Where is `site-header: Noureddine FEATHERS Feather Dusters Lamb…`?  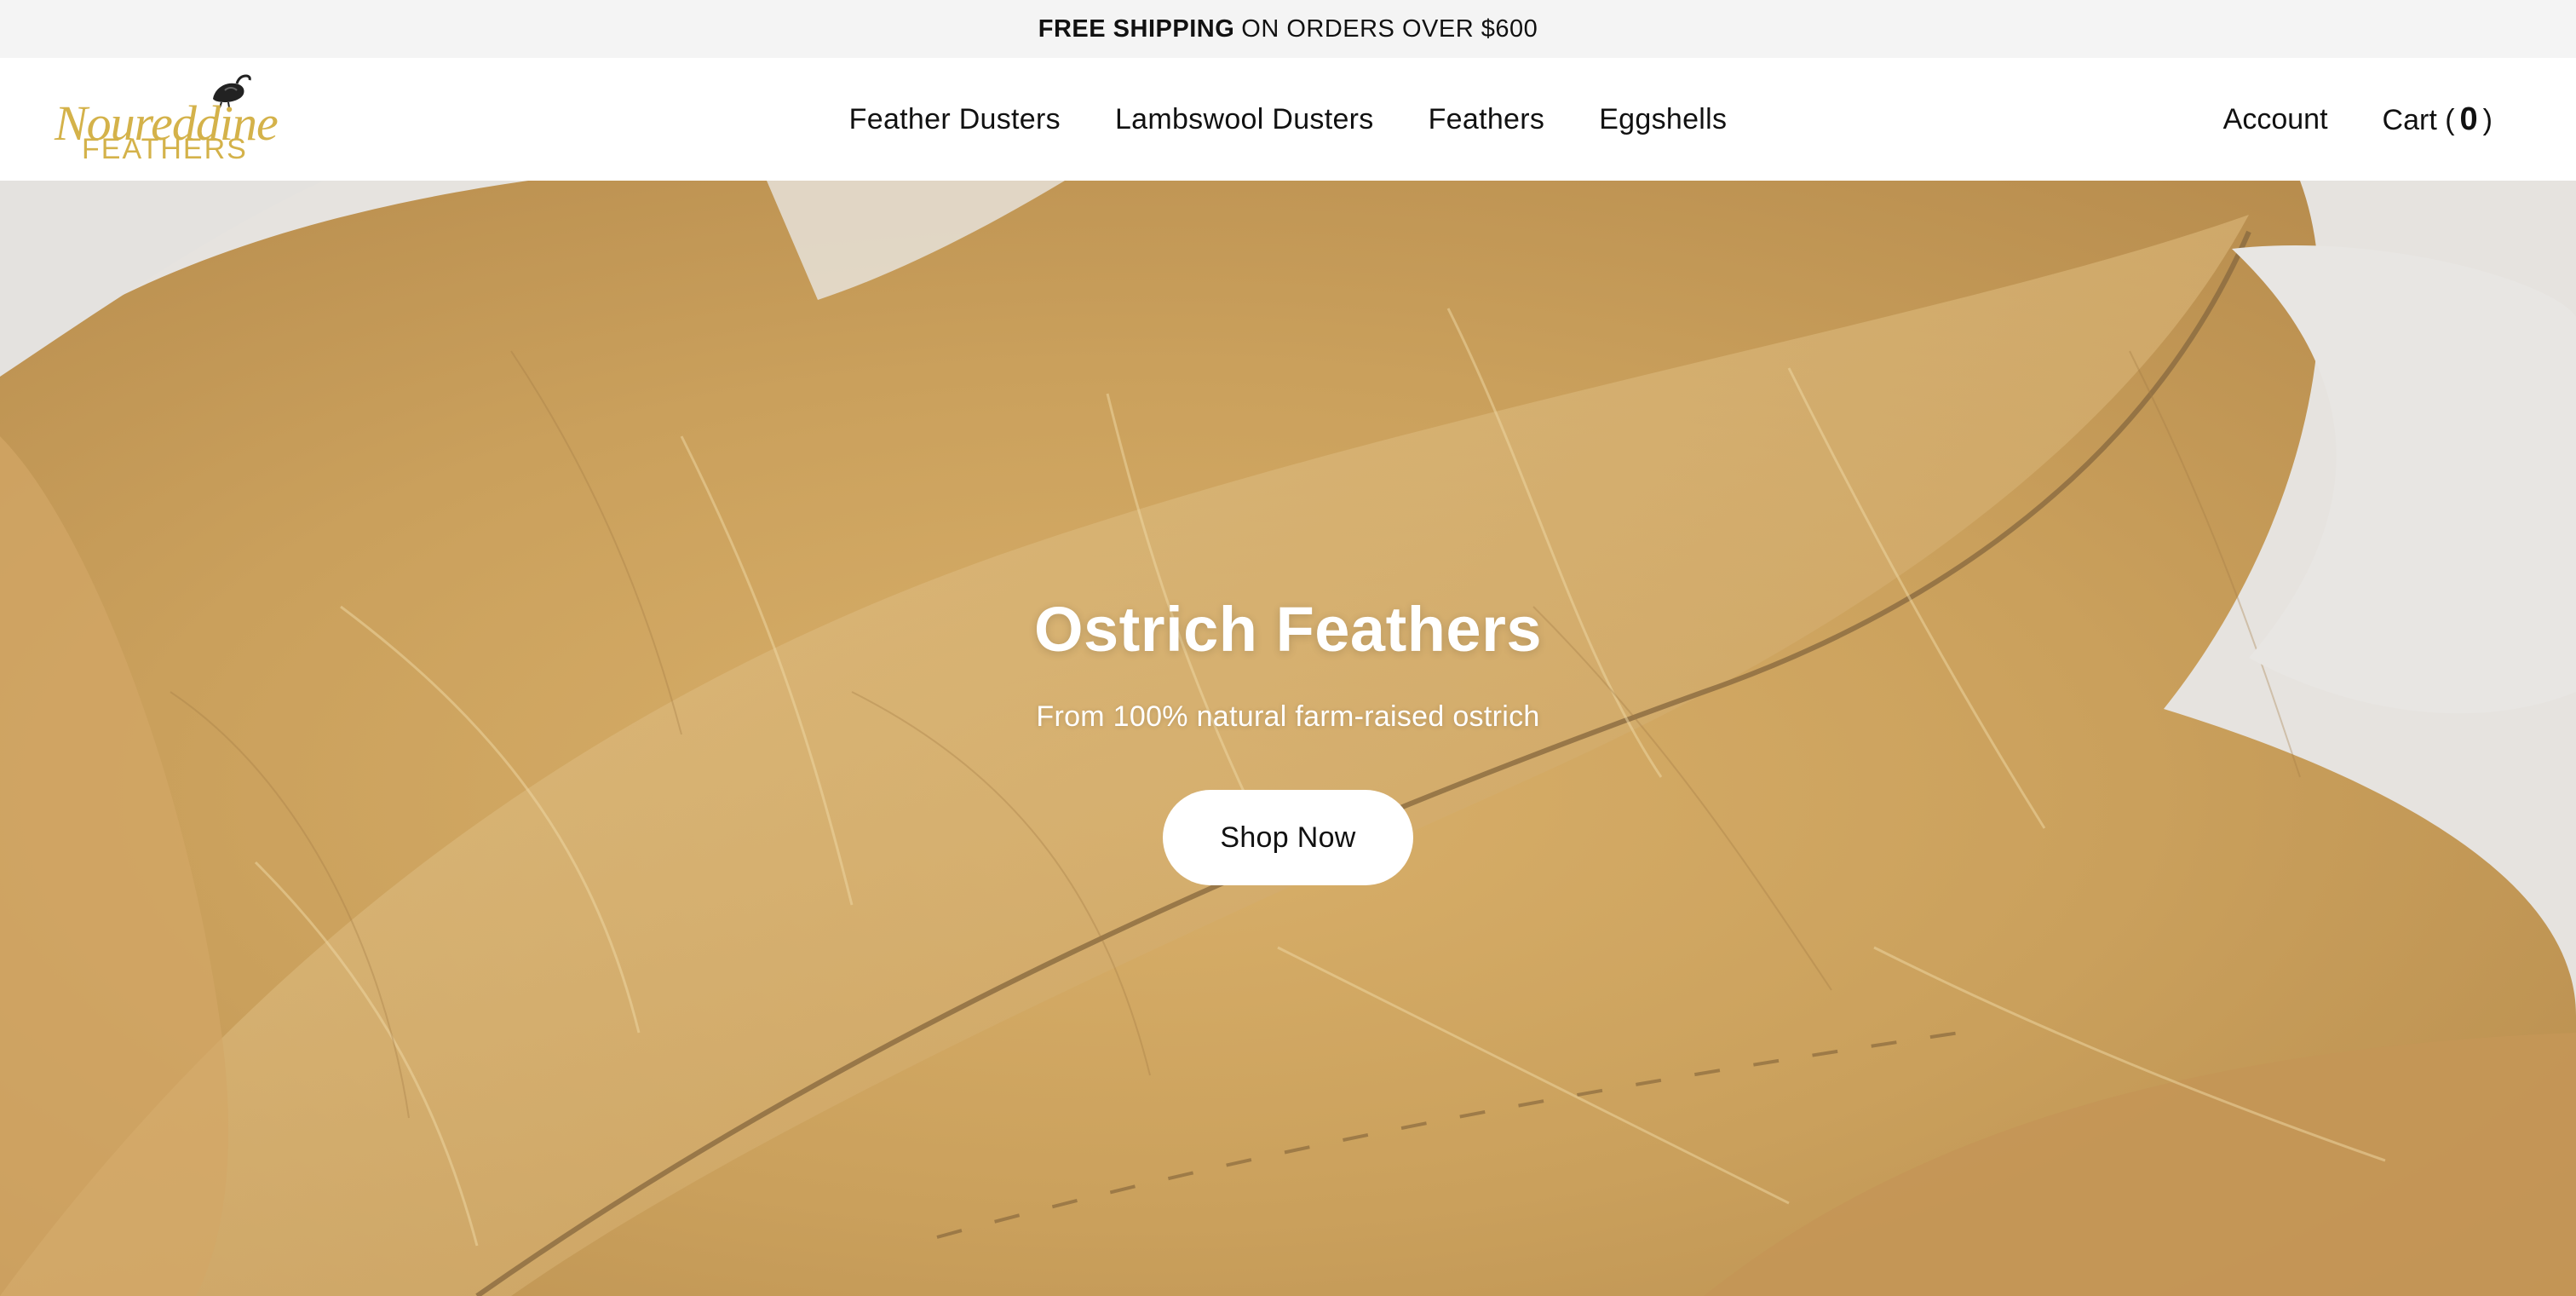 site-header: Noureddine FEATHERS Feather Dusters Lamb… is located at coordinates (1288, 119).